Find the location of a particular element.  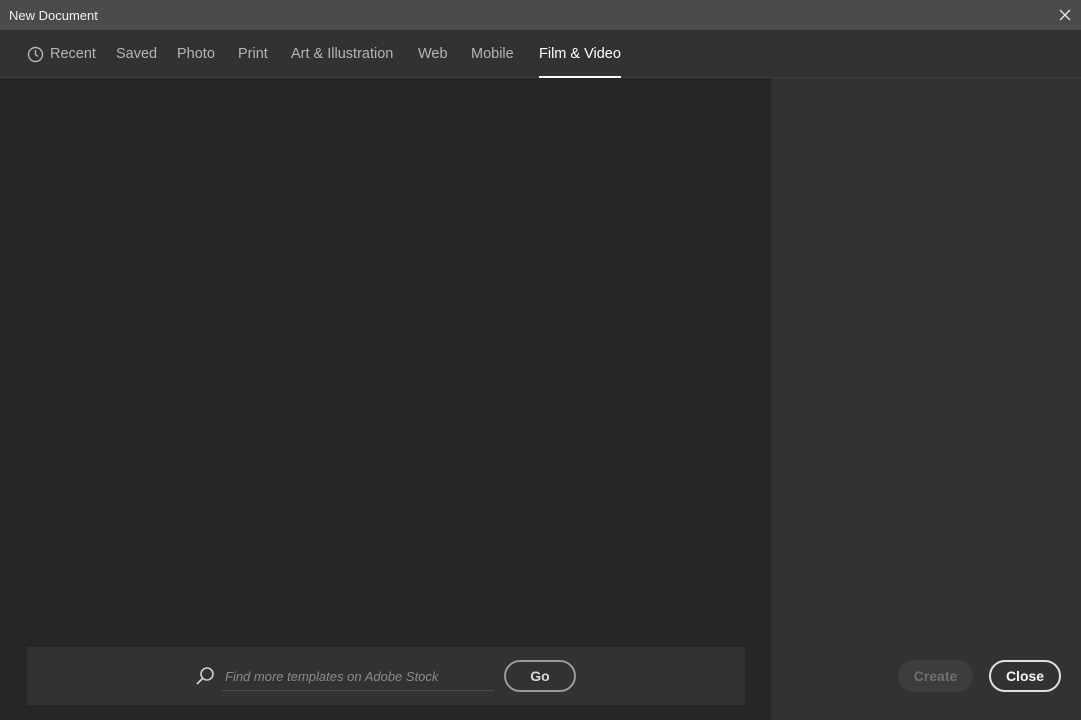

tab-label: Web is located at coordinates (433, 54).